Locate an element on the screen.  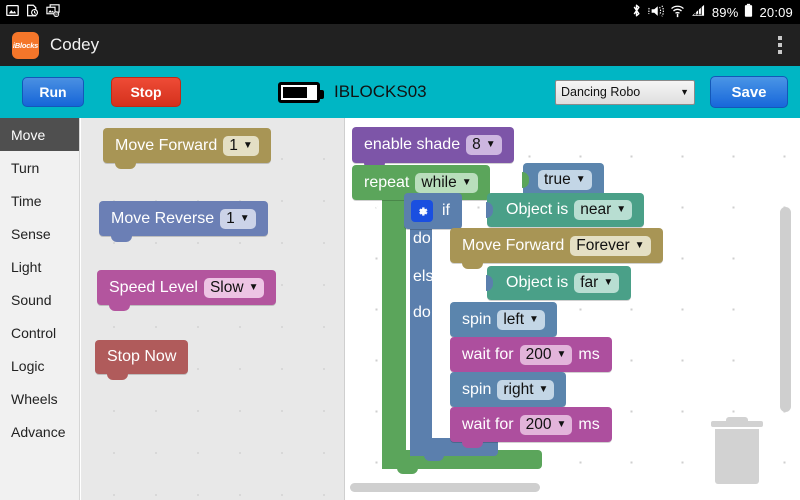
stop-button: Stop is located at coordinates (146, 92).